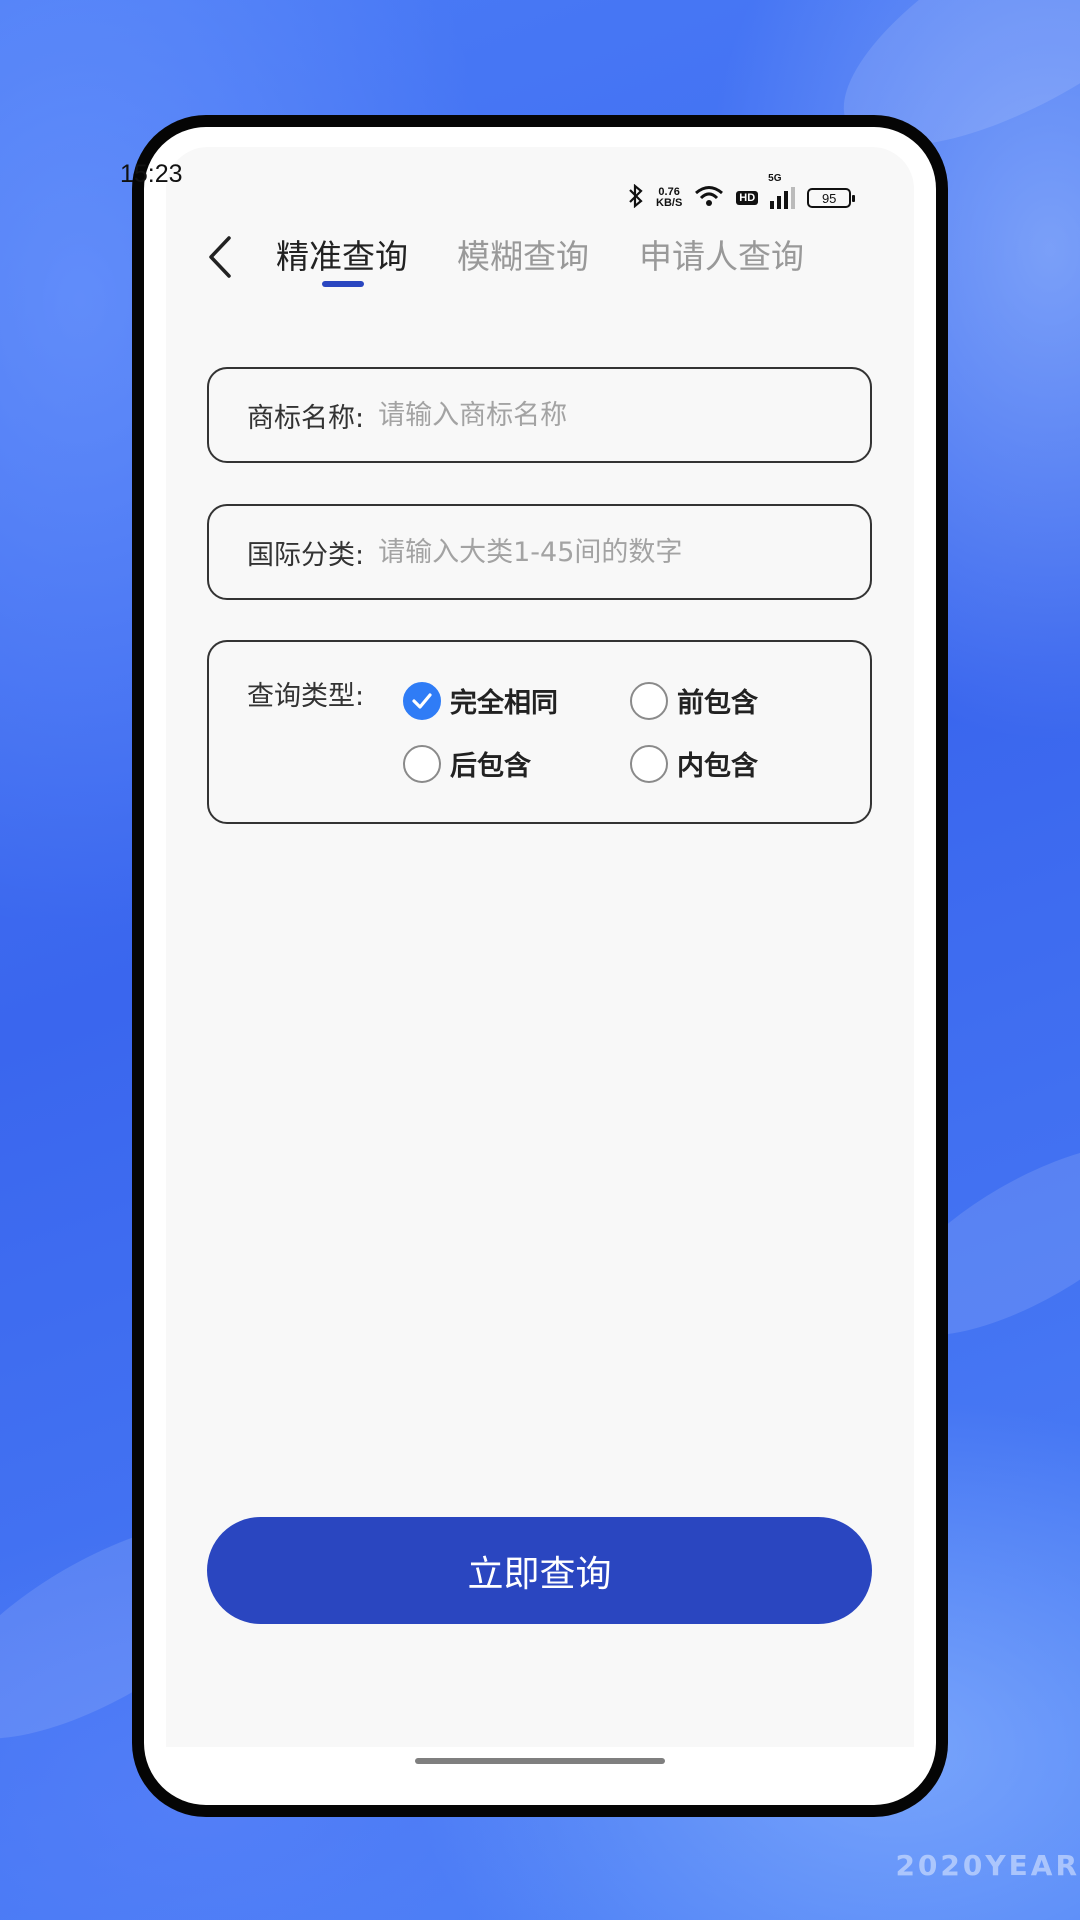  Describe the element at coordinates (504, 703) in the screenshot. I see `option-label: 完全相同` at that location.